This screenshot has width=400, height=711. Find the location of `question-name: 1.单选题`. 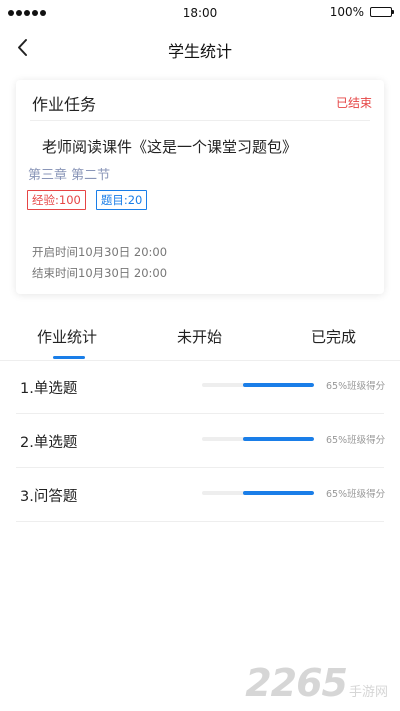

question-name: 1.单选题 is located at coordinates (49, 389).